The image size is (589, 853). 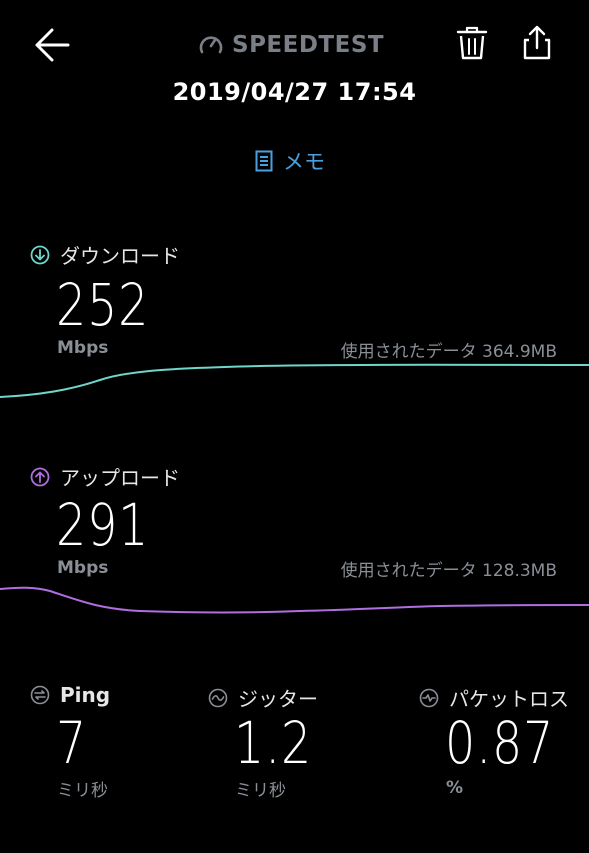 I want to click on memo-icon, so click(x=264, y=161).